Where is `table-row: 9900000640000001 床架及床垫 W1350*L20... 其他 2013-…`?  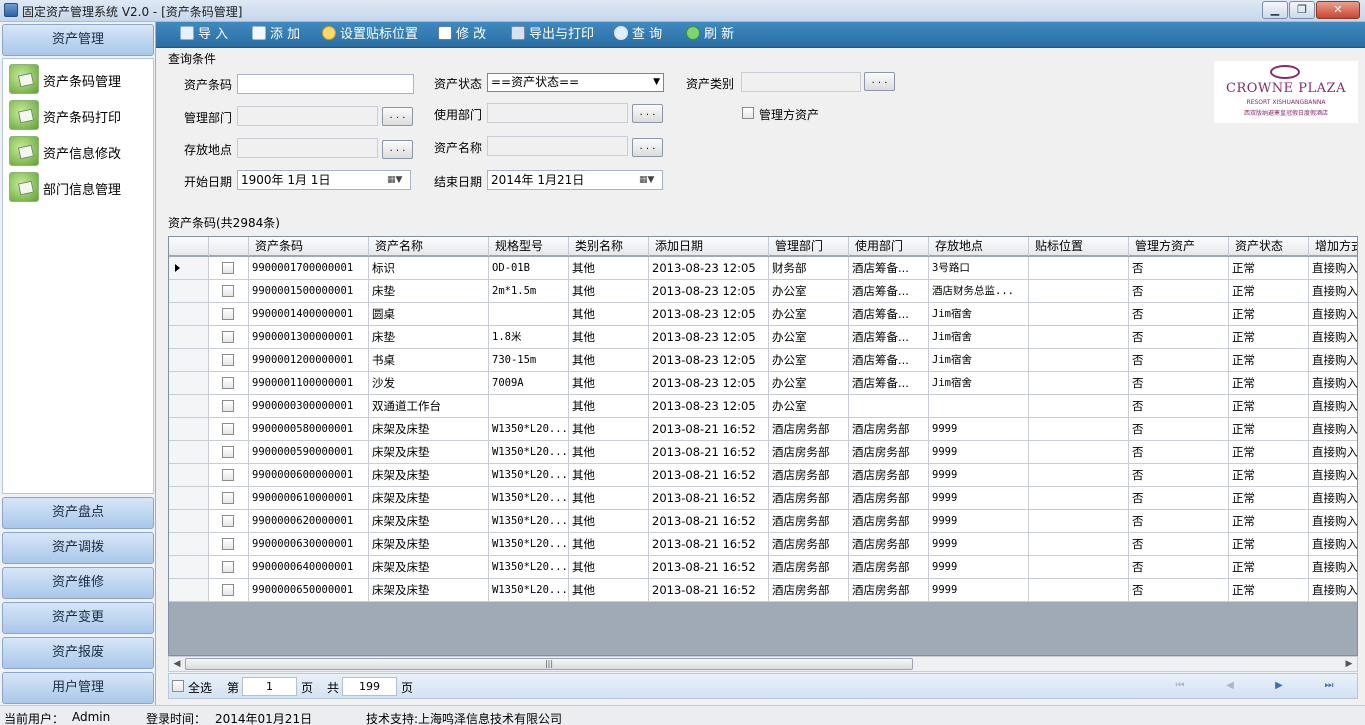
table-row: 9900000640000001 床架及床垫 W1350*L20... 其他 2013-… is located at coordinates (763, 567).